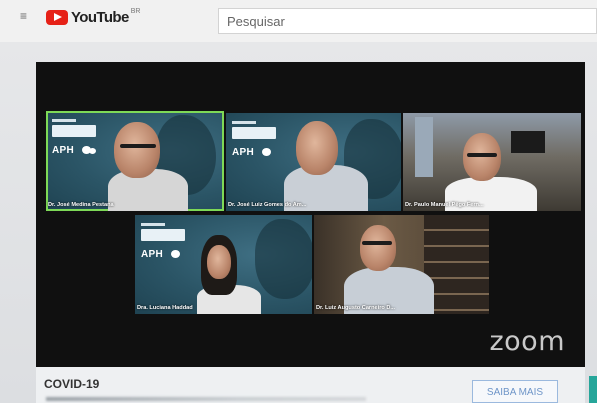 This screenshot has height=403, width=597. I want to click on saiba-mais-button: SAIBA MAIS, so click(515, 391).